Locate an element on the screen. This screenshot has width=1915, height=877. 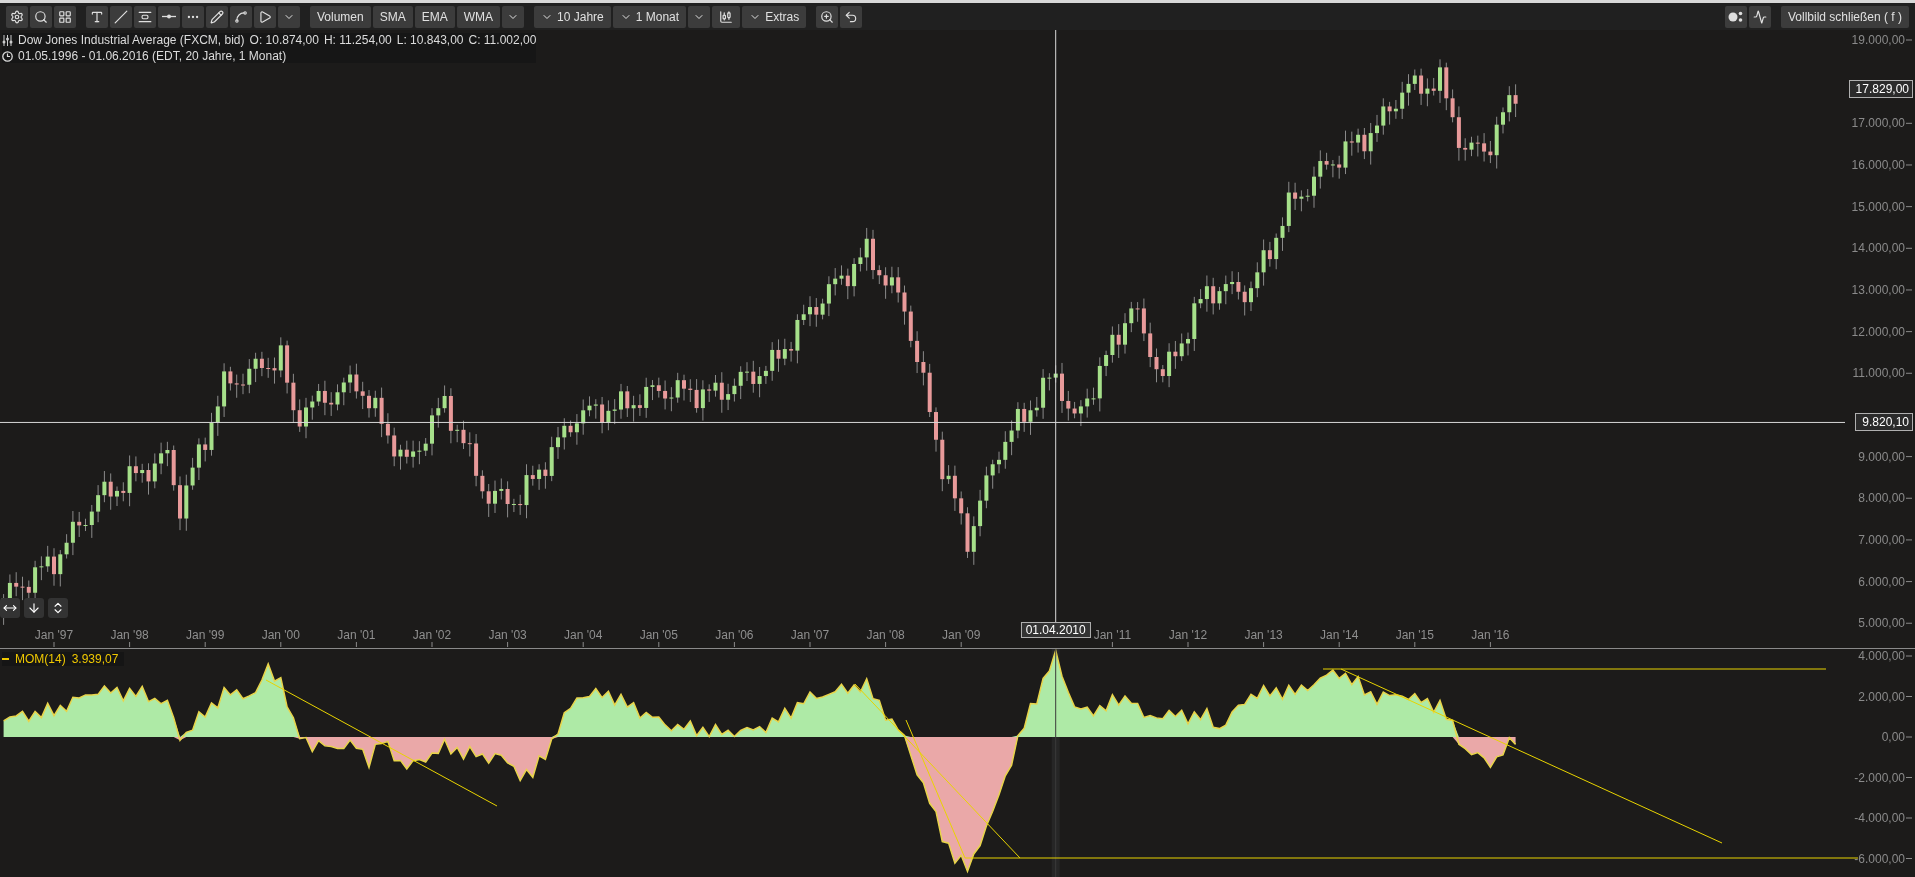
pulse-icon is located at coordinates (1759, 16).